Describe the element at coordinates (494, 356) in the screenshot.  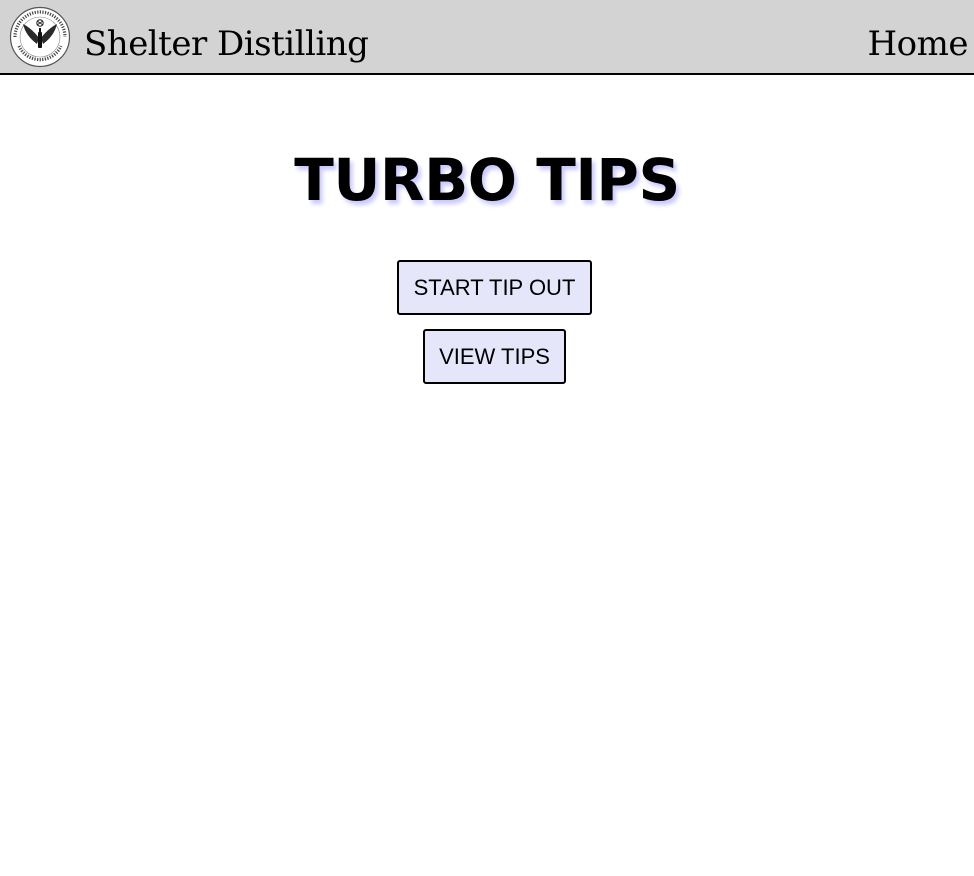
I see `view-tips-button: VIEW TIPS` at that location.